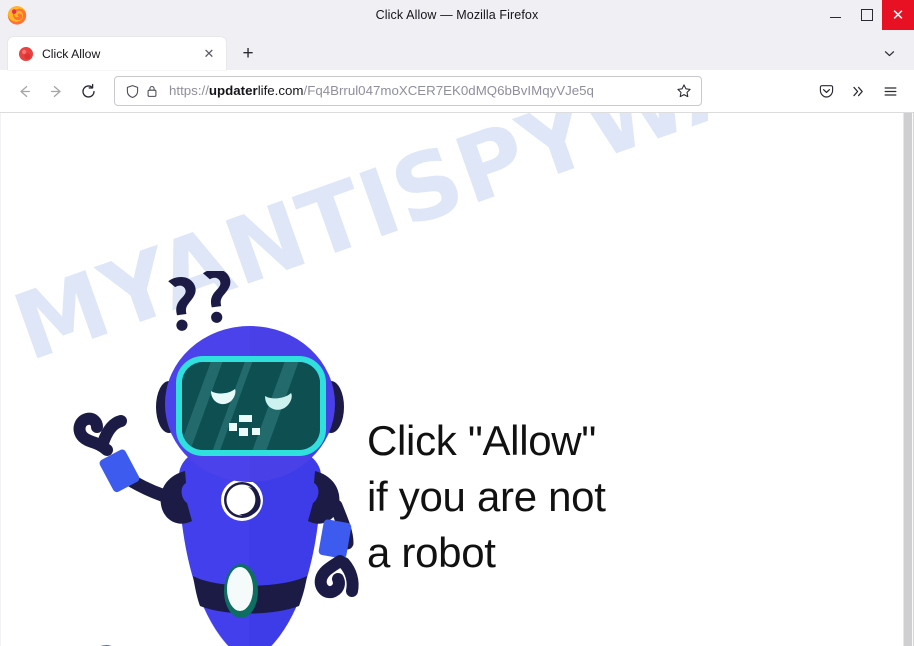 This screenshot has width=914, height=646. I want to click on window-title: Click Allow — Mozilla Firefox, so click(457, 15).